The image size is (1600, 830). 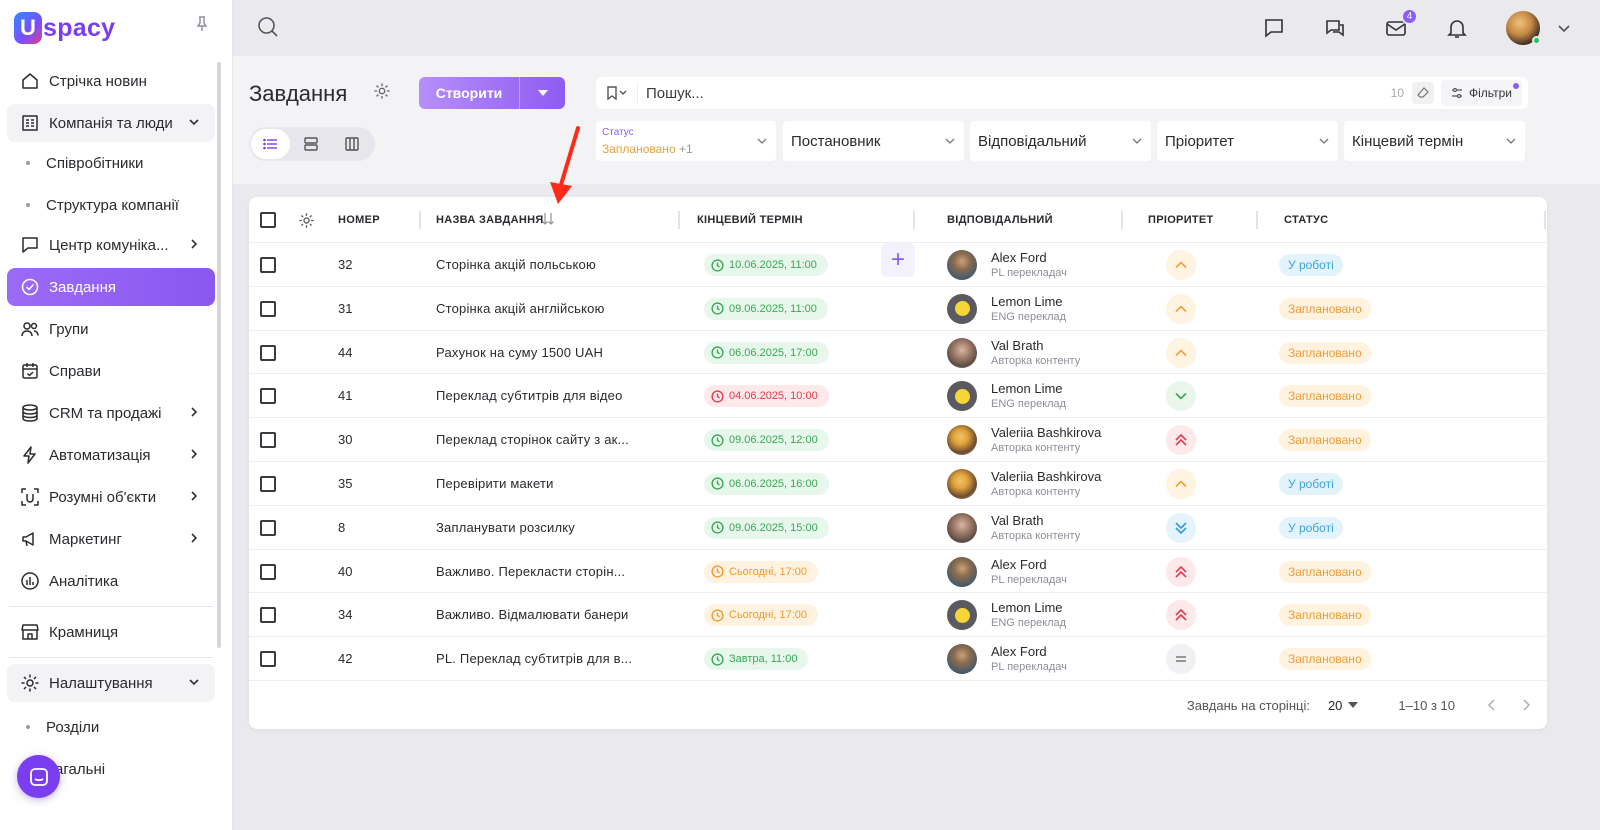 I want to click on sidebar-item: Налаштування, so click(x=111, y=683).